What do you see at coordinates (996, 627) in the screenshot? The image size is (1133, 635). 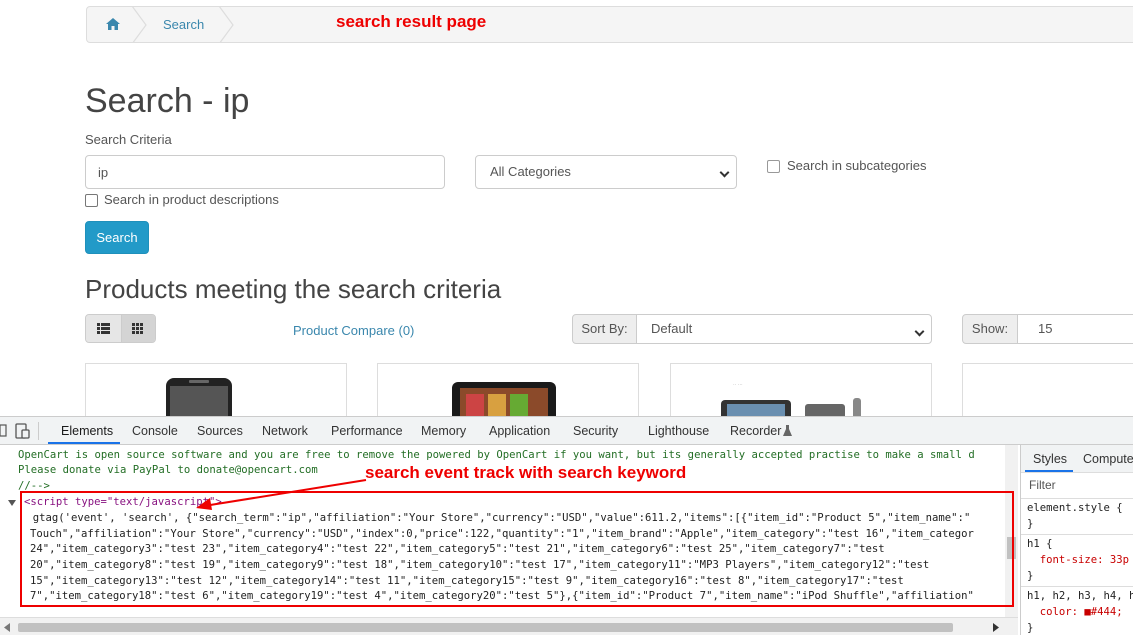 I see `scroll-right-icon` at bounding box center [996, 627].